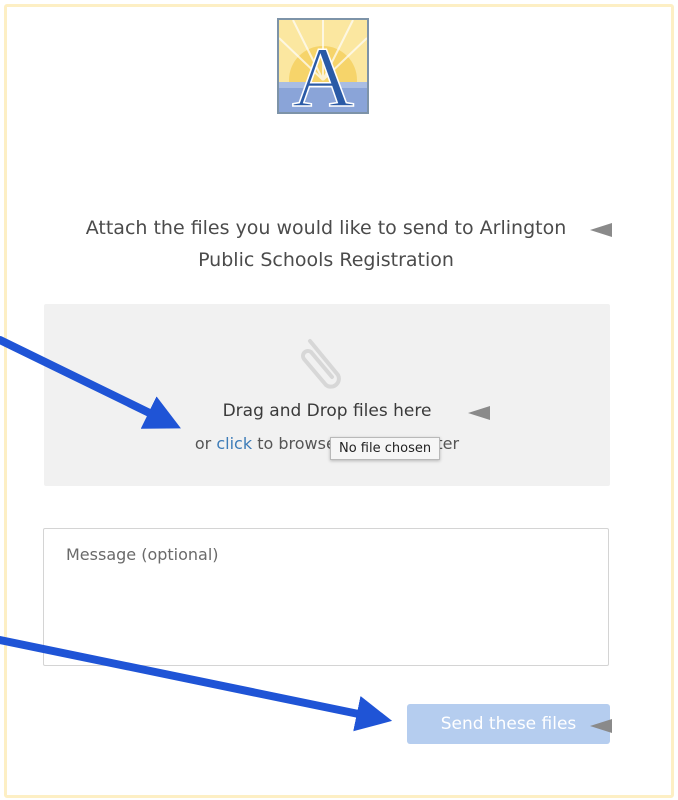  I want to click on file-input-tooltip: No file chosen, so click(385, 448).